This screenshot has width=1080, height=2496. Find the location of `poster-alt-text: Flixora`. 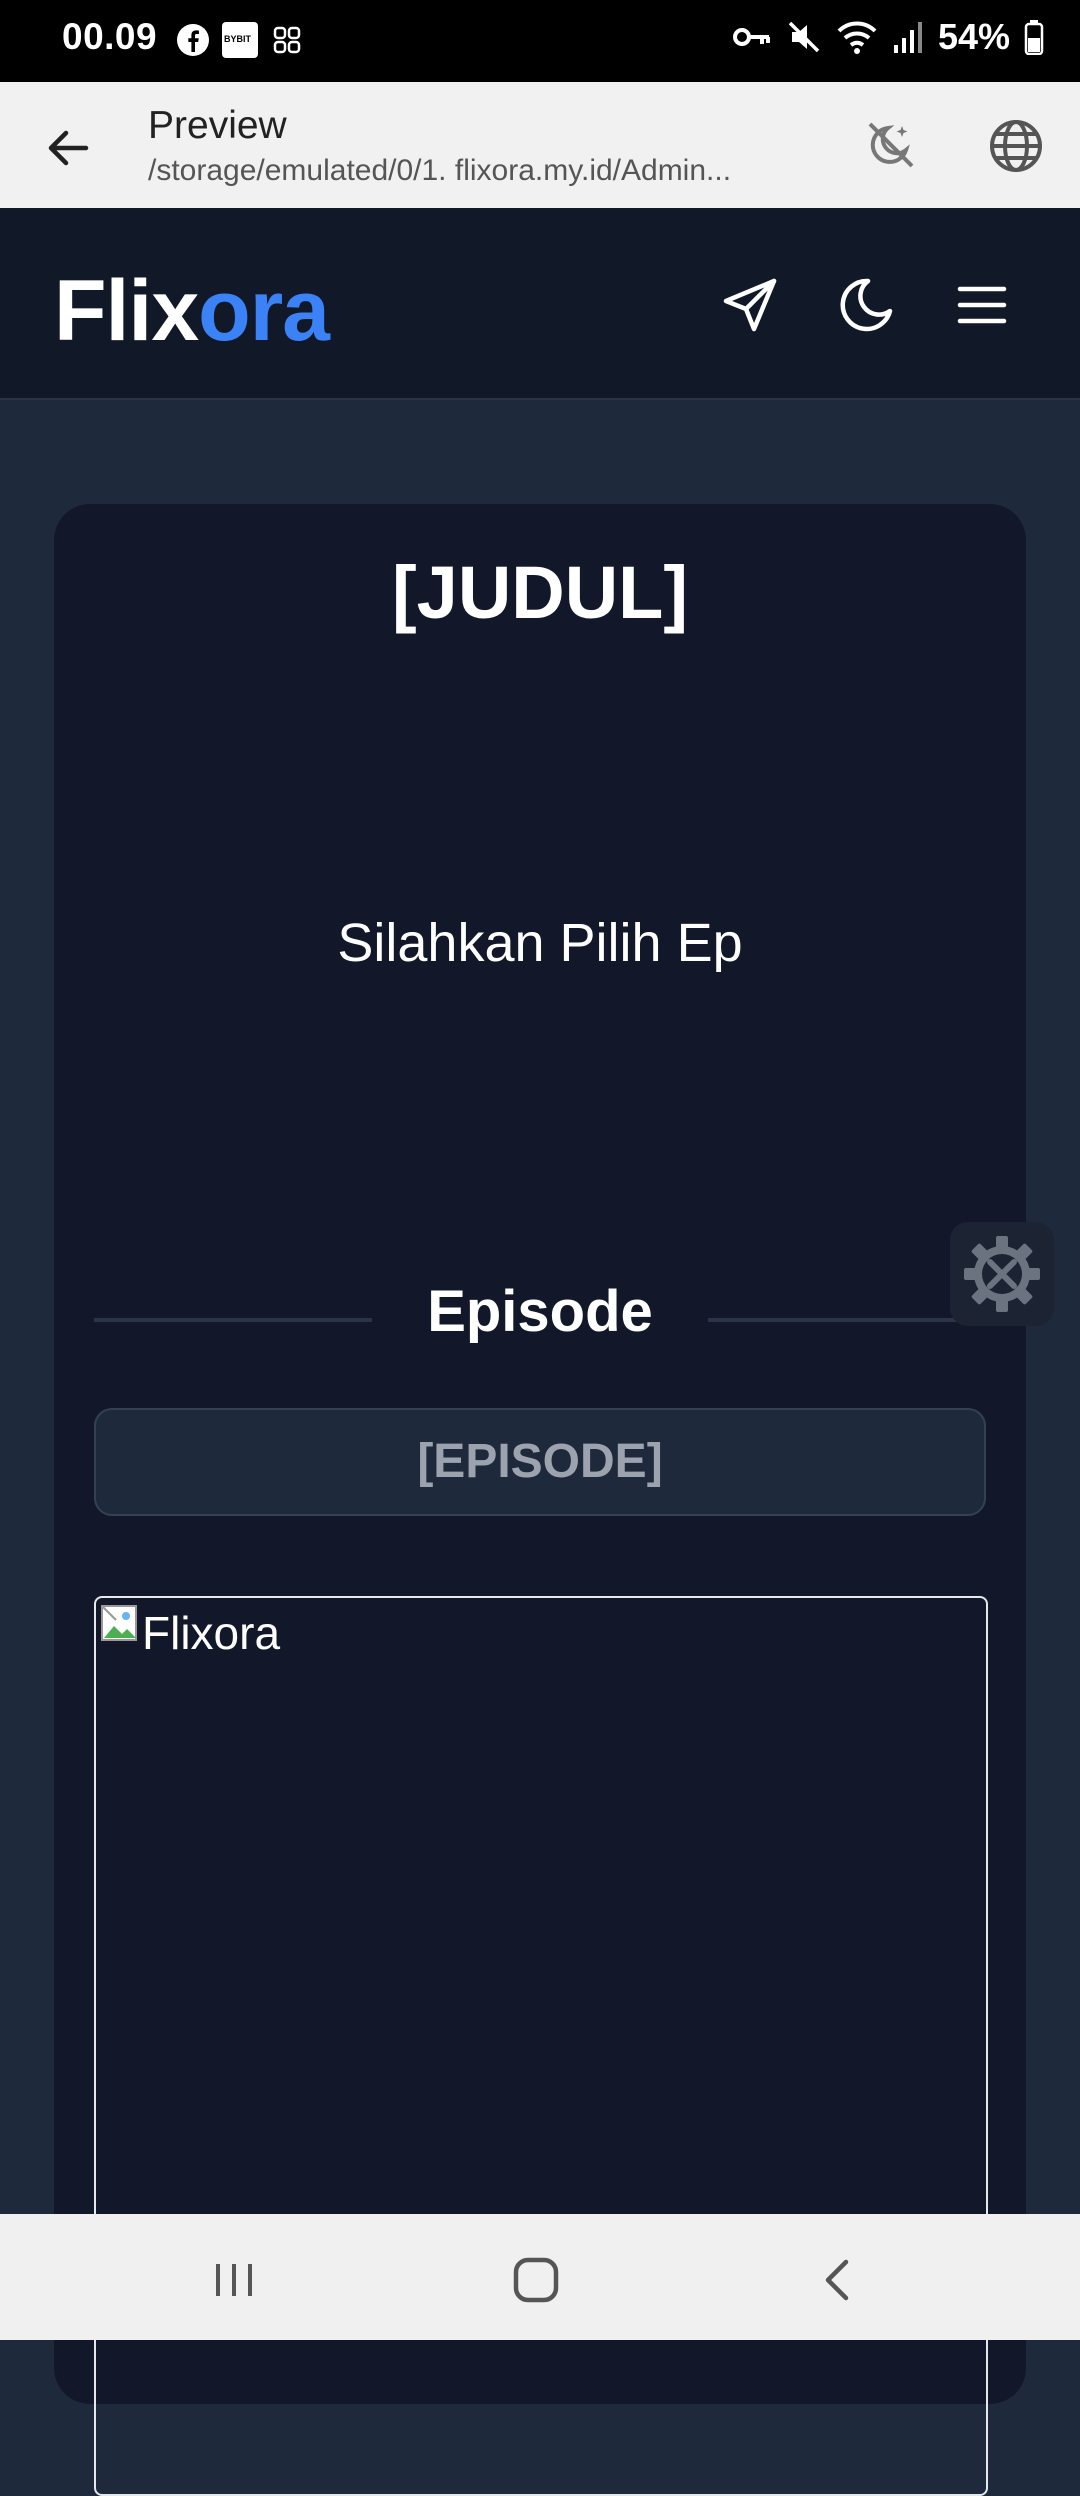

poster-alt-text: Flixora is located at coordinates (211, 1633).